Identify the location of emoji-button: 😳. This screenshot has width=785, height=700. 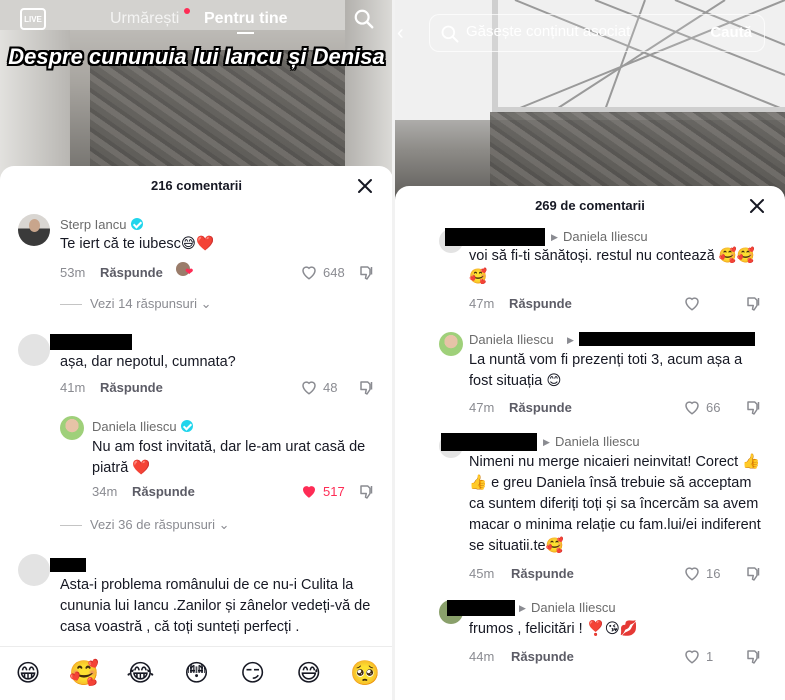
(196, 673).